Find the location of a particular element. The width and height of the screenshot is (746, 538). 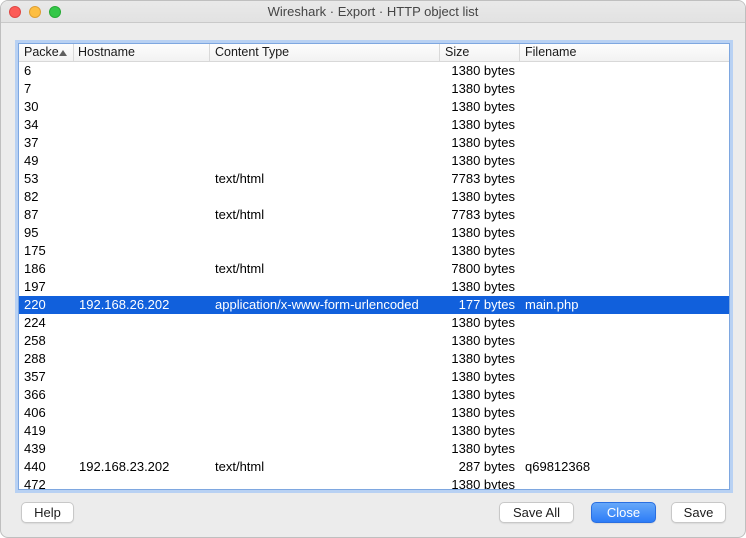

column-header-filename-label: Filename is located at coordinates (551, 52).